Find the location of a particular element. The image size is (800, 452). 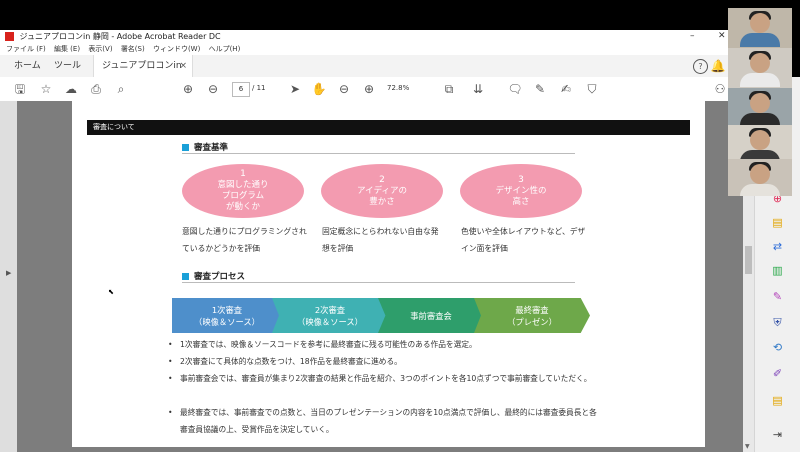

search-icon: ⌕ is located at coordinates (121, 89).